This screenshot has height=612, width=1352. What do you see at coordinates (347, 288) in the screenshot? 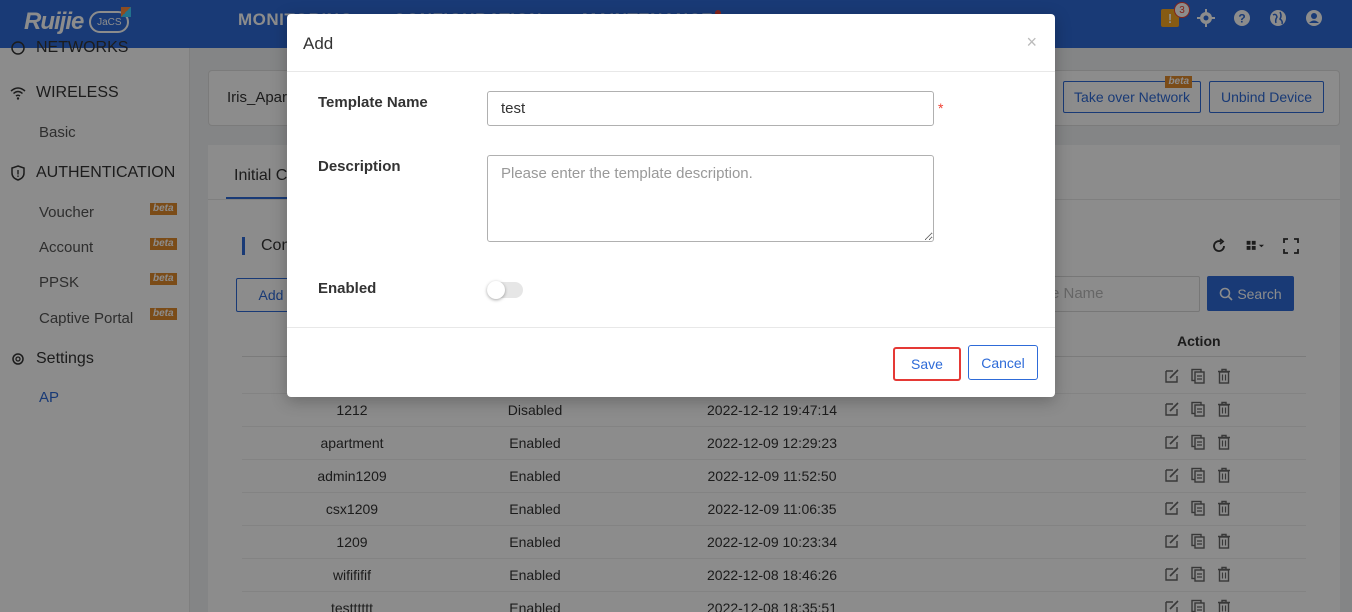
I see `enabled-label: Enabled` at bounding box center [347, 288].